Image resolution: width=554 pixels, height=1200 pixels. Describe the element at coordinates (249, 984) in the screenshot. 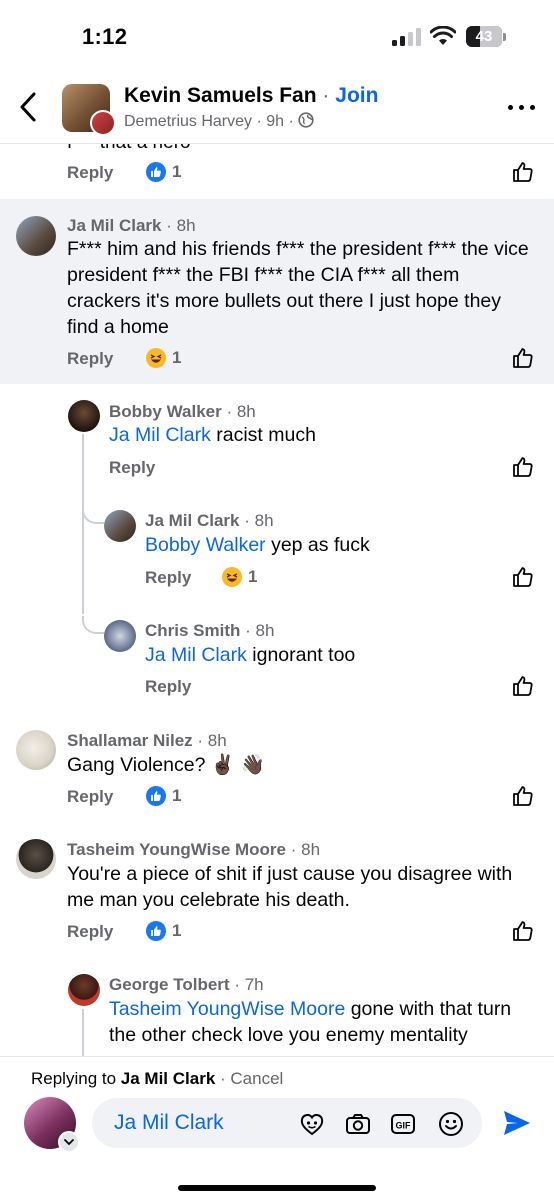

I see `comment-time: · 7h` at that location.